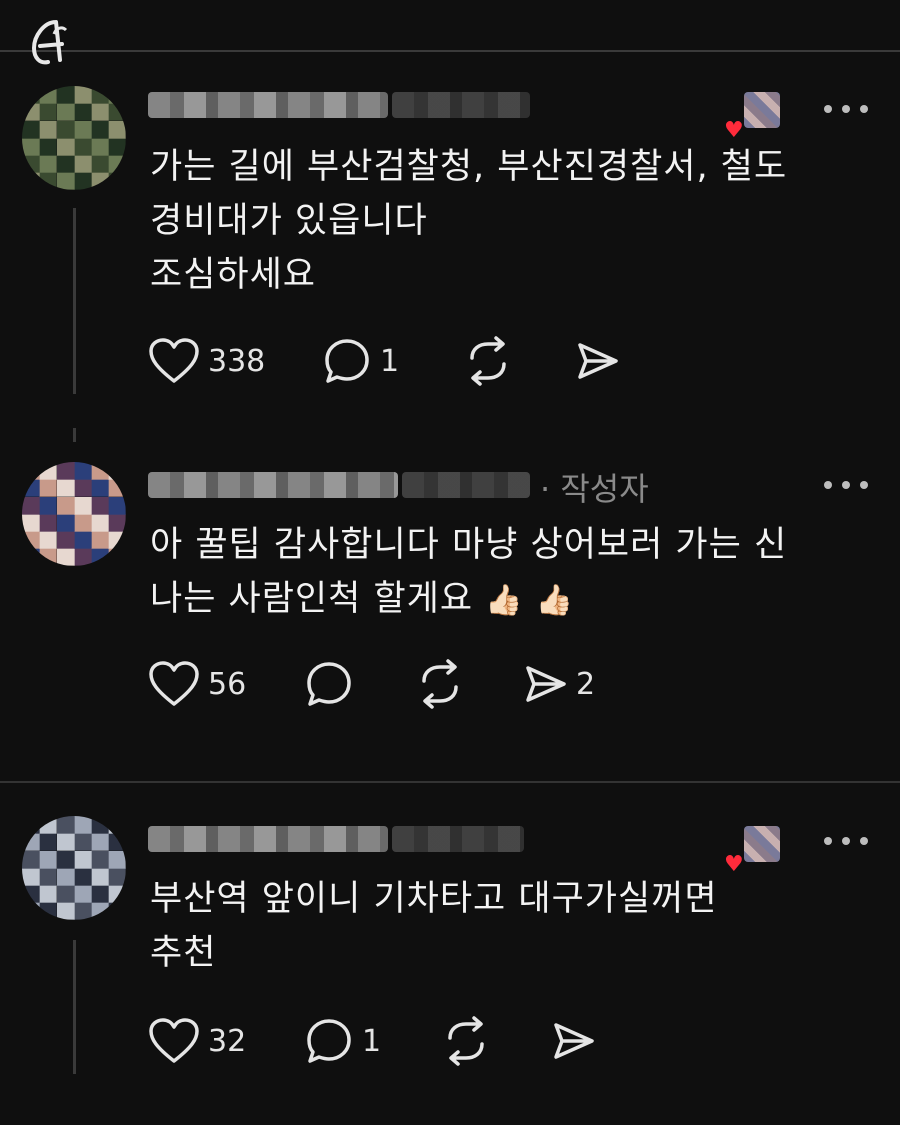 Image resolution: width=900 pixels, height=1125 pixels. I want to click on share-button: 2, so click(559, 684).